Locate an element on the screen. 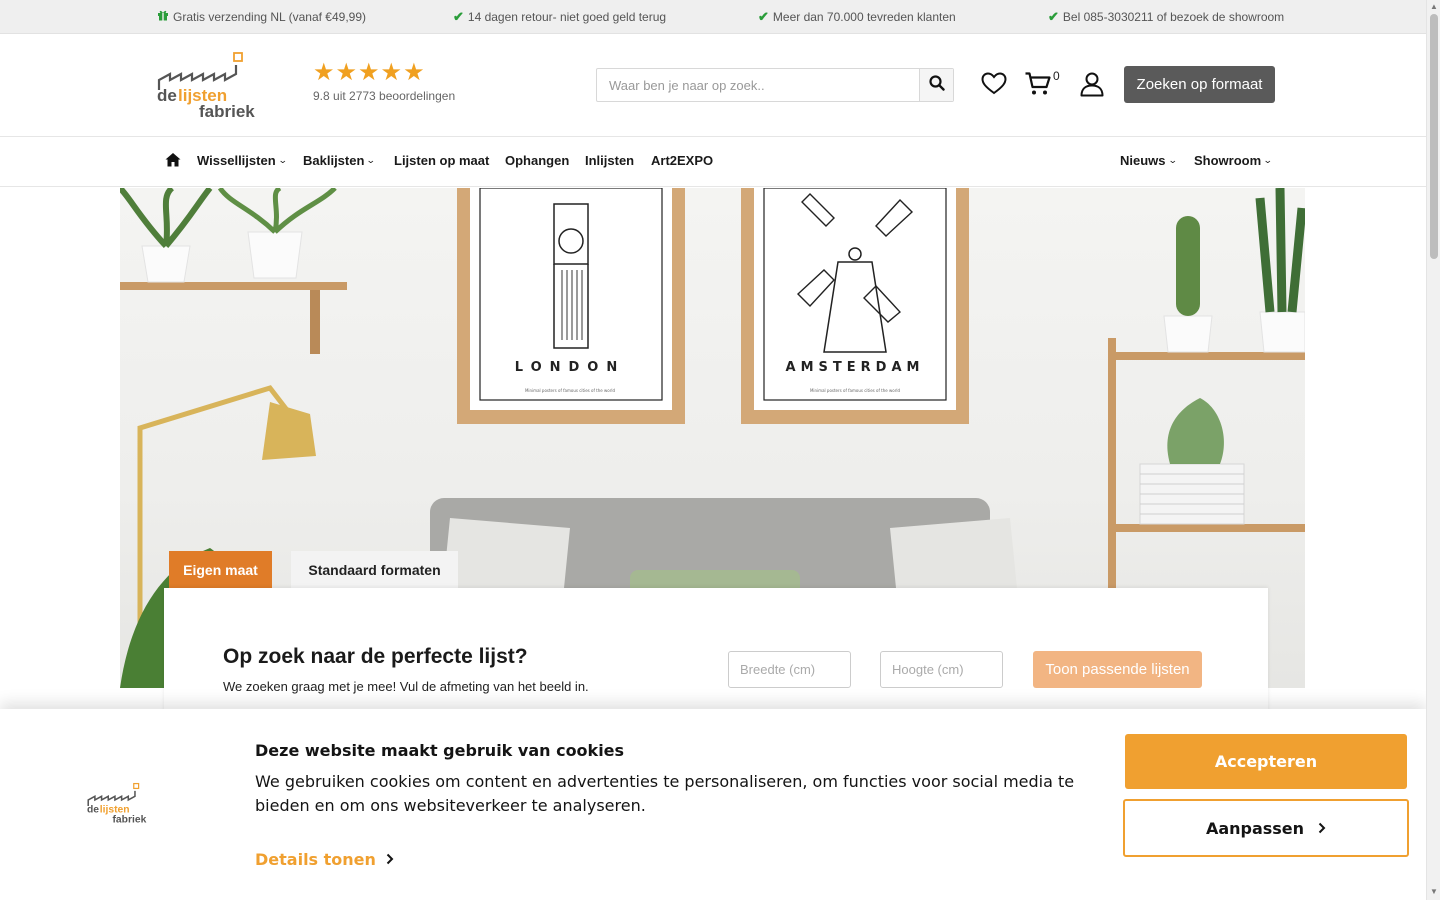  search-icon is located at coordinates (936, 85).